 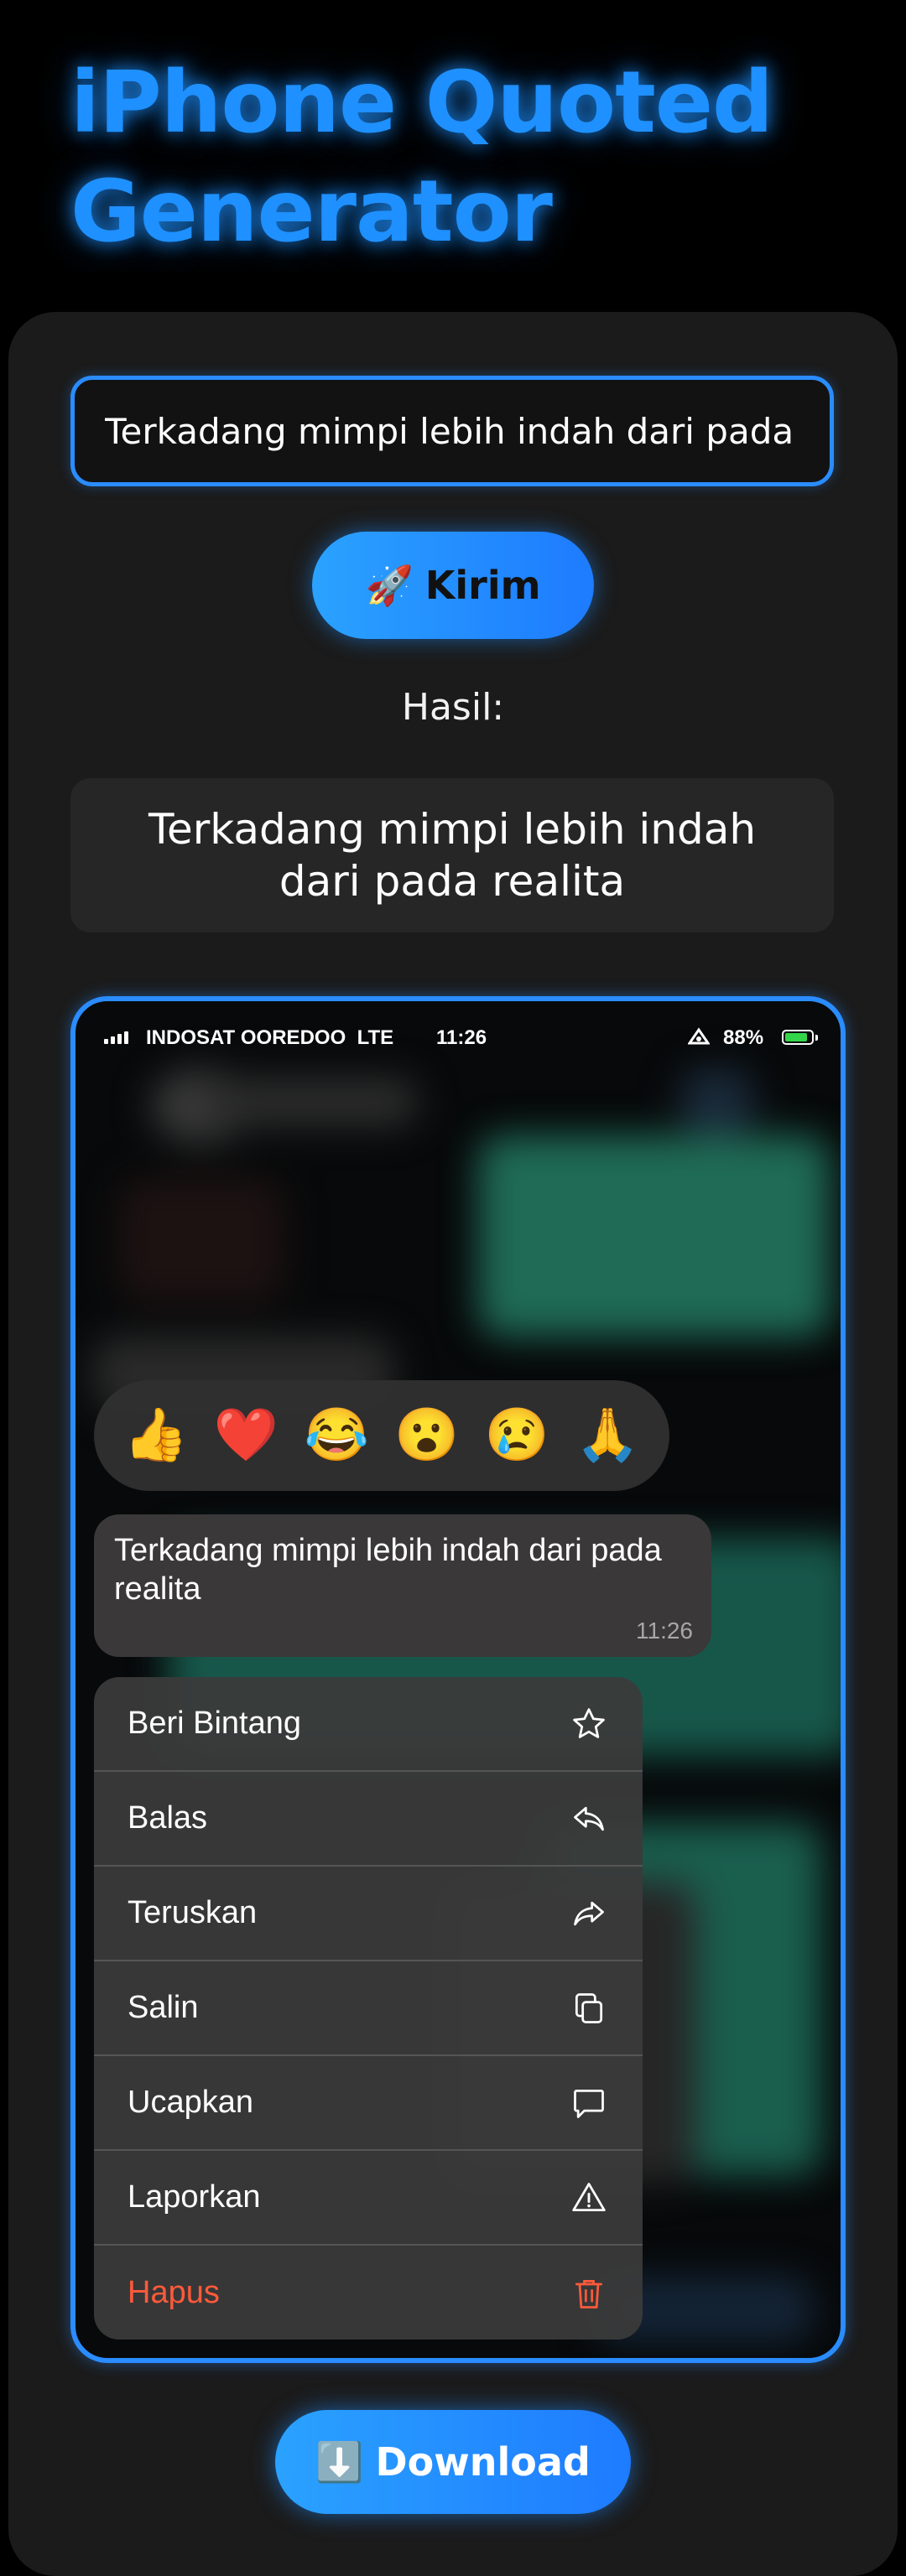 I want to click on menu-item-salin: Salin, so click(x=368, y=2008).